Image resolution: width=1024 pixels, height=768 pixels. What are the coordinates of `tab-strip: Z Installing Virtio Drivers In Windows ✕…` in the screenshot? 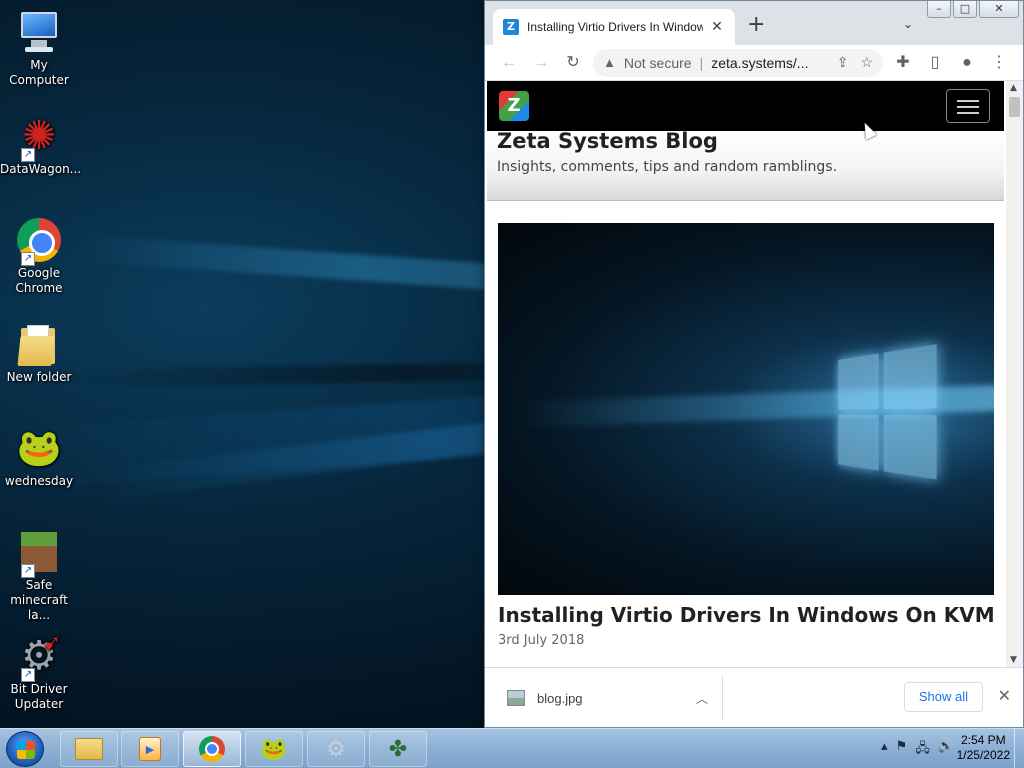 It's located at (754, 23).